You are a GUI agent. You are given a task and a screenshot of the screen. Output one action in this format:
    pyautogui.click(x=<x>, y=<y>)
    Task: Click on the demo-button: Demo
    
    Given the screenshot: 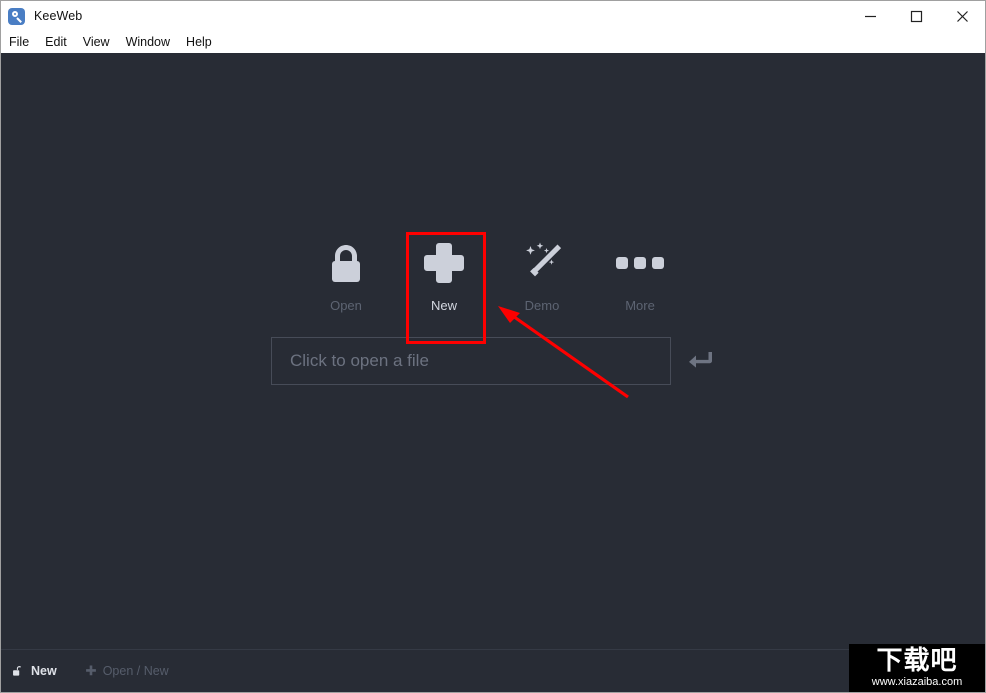 What is the action you would take?
    pyautogui.click(x=542, y=269)
    